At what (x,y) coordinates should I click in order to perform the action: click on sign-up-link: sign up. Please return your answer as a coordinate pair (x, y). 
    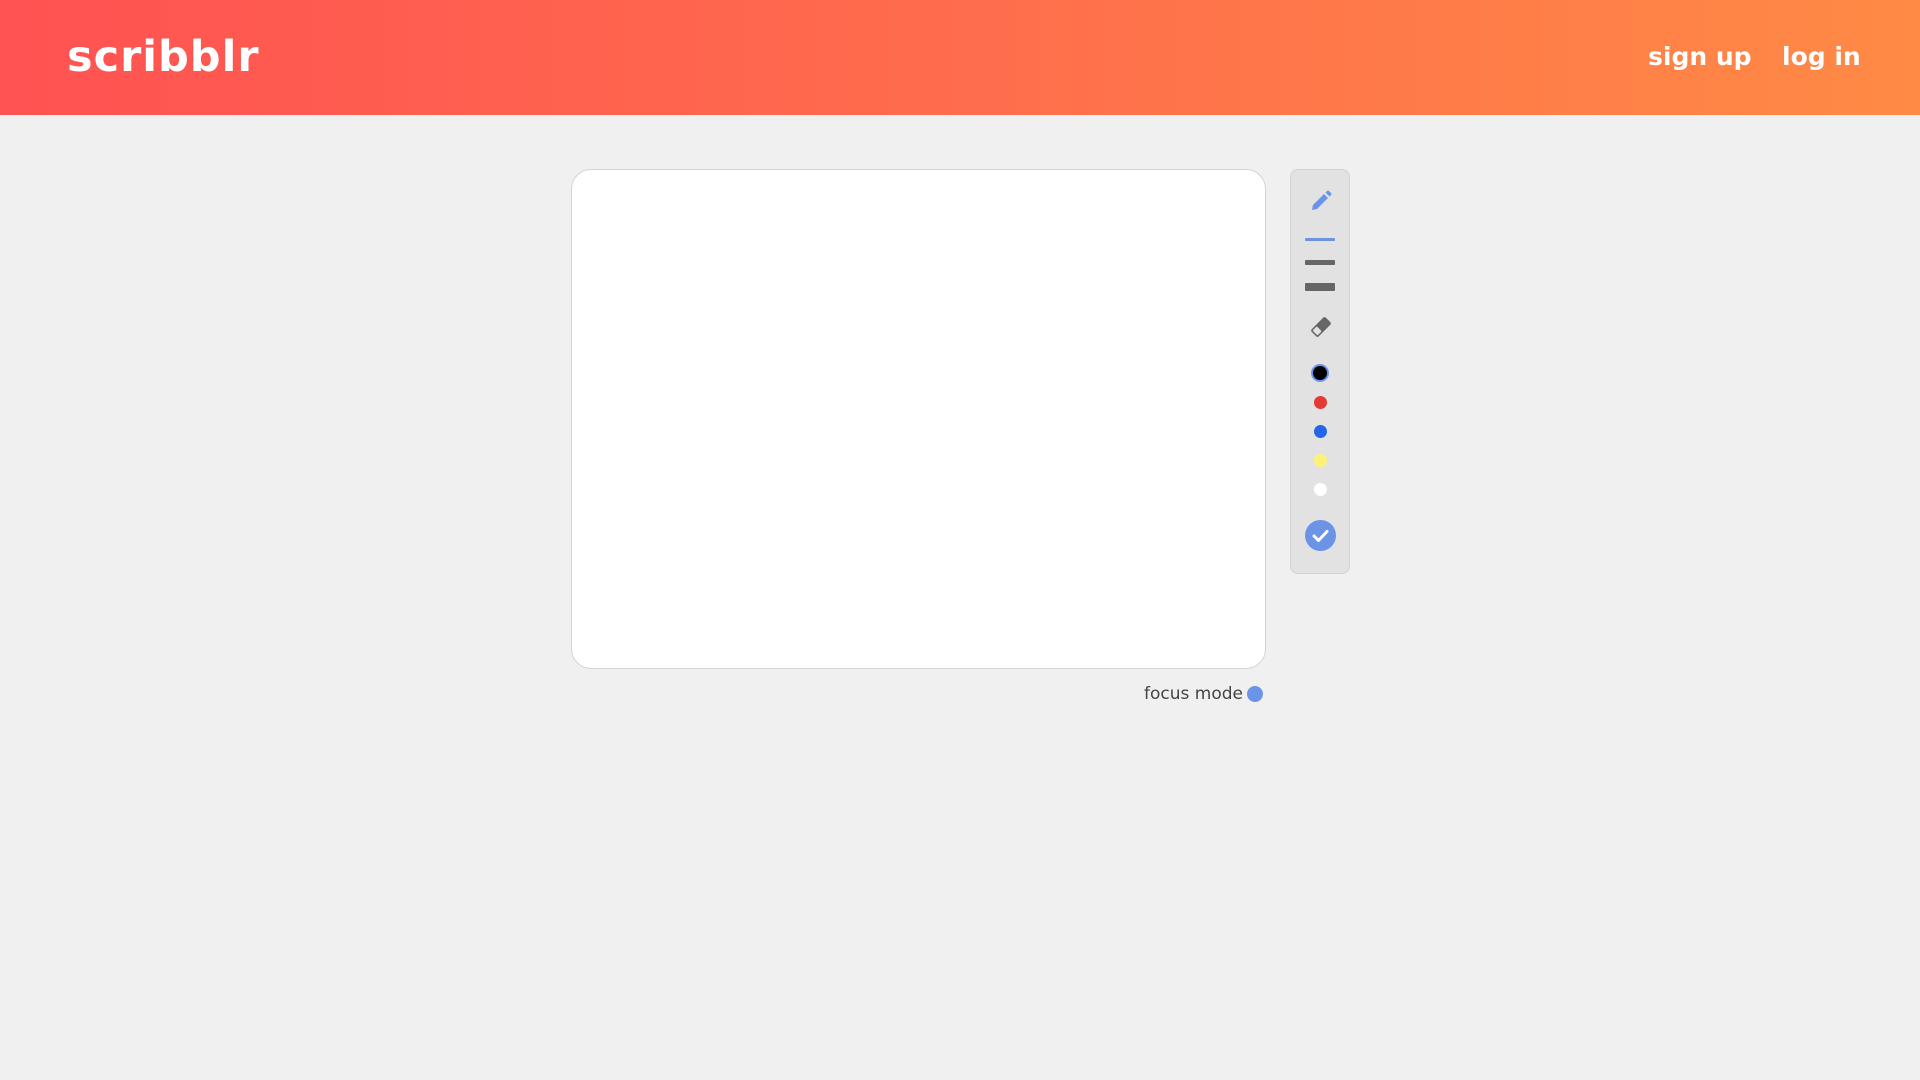
    Looking at the image, I should click on (1700, 57).